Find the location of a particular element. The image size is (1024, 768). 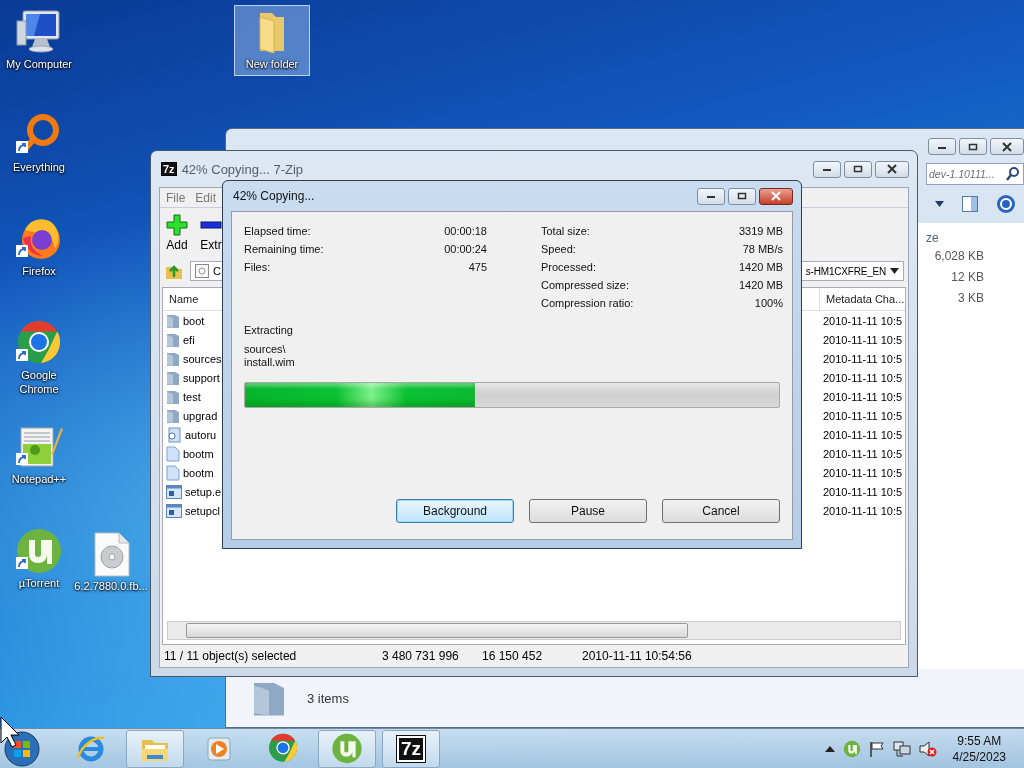

status-text: 11 / 11 object(s) selected is located at coordinates (230, 656).